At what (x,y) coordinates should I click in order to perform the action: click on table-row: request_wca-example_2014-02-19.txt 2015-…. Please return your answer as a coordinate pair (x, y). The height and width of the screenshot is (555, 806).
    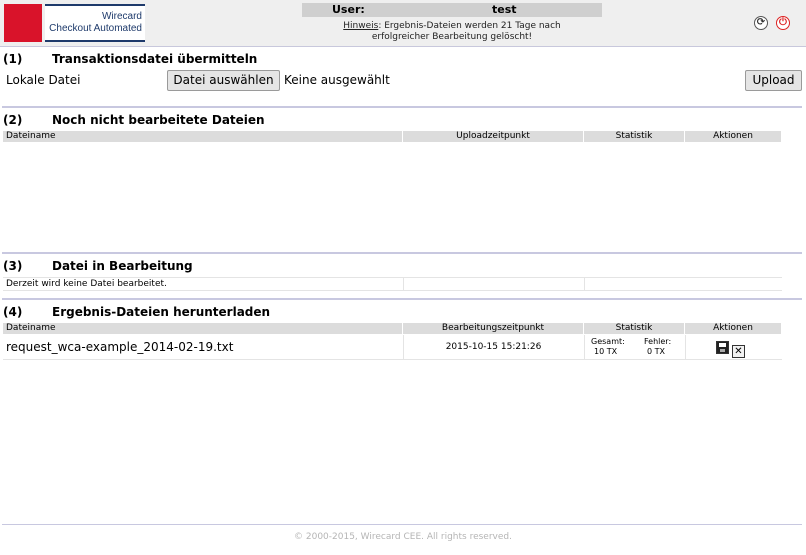
    Looking at the image, I should click on (392, 347).